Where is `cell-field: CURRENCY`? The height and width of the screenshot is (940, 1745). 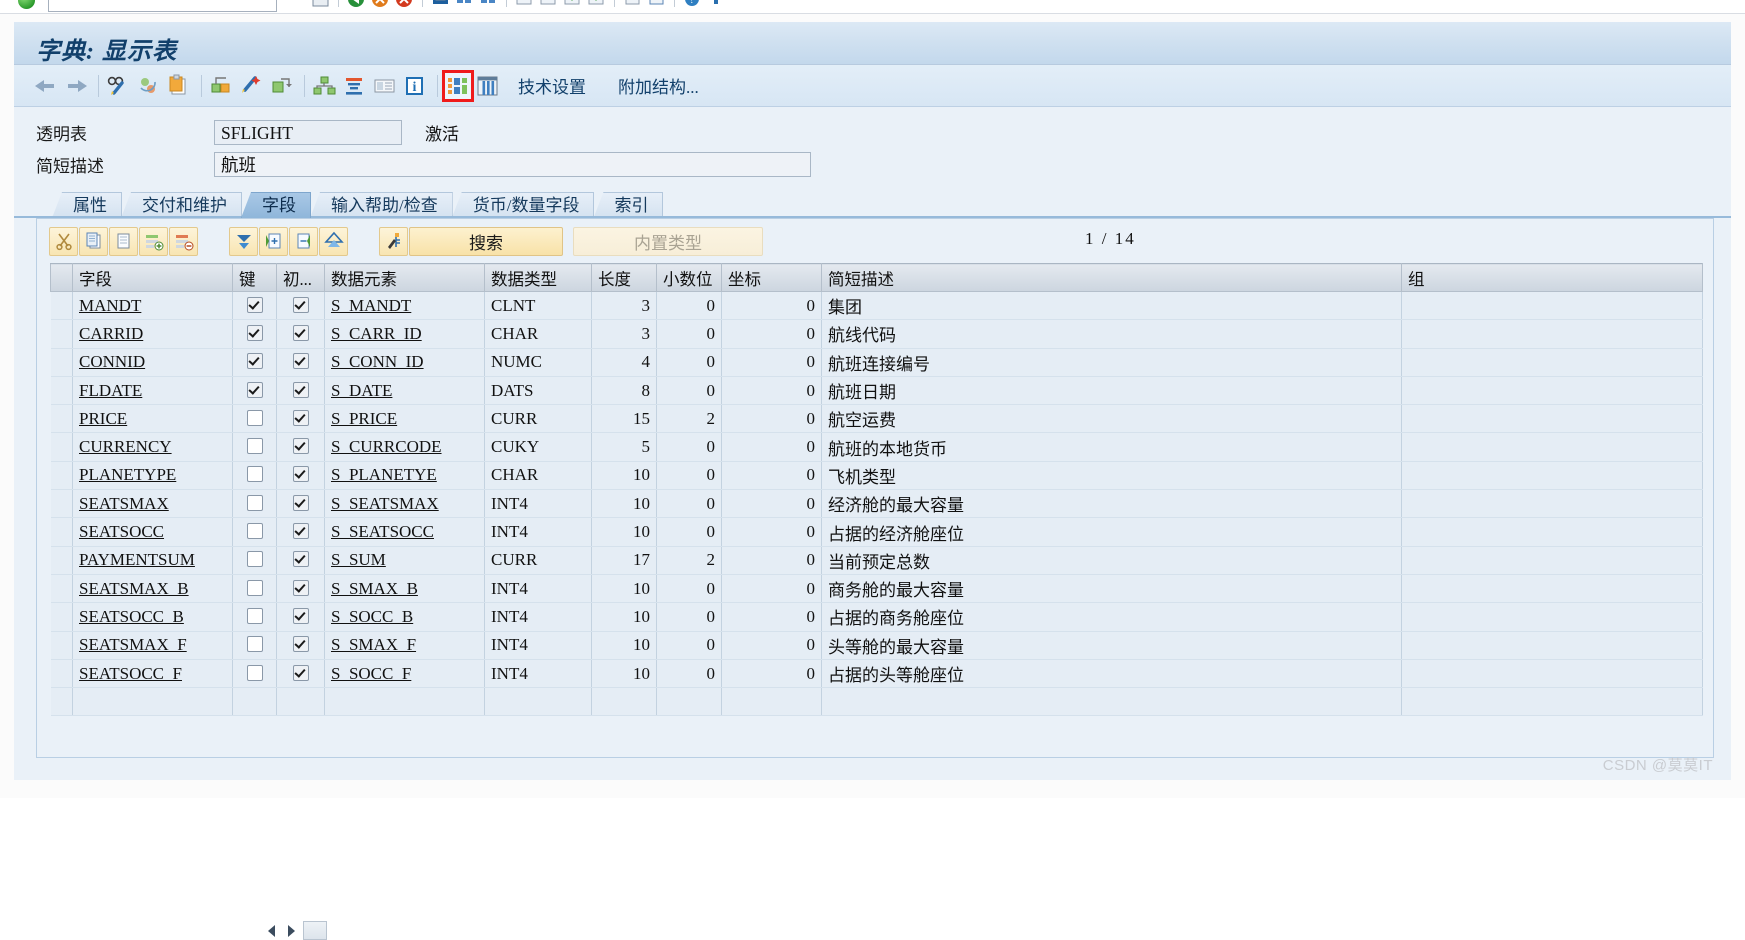 cell-field: CURRENCY is located at coordinates (152, 447).